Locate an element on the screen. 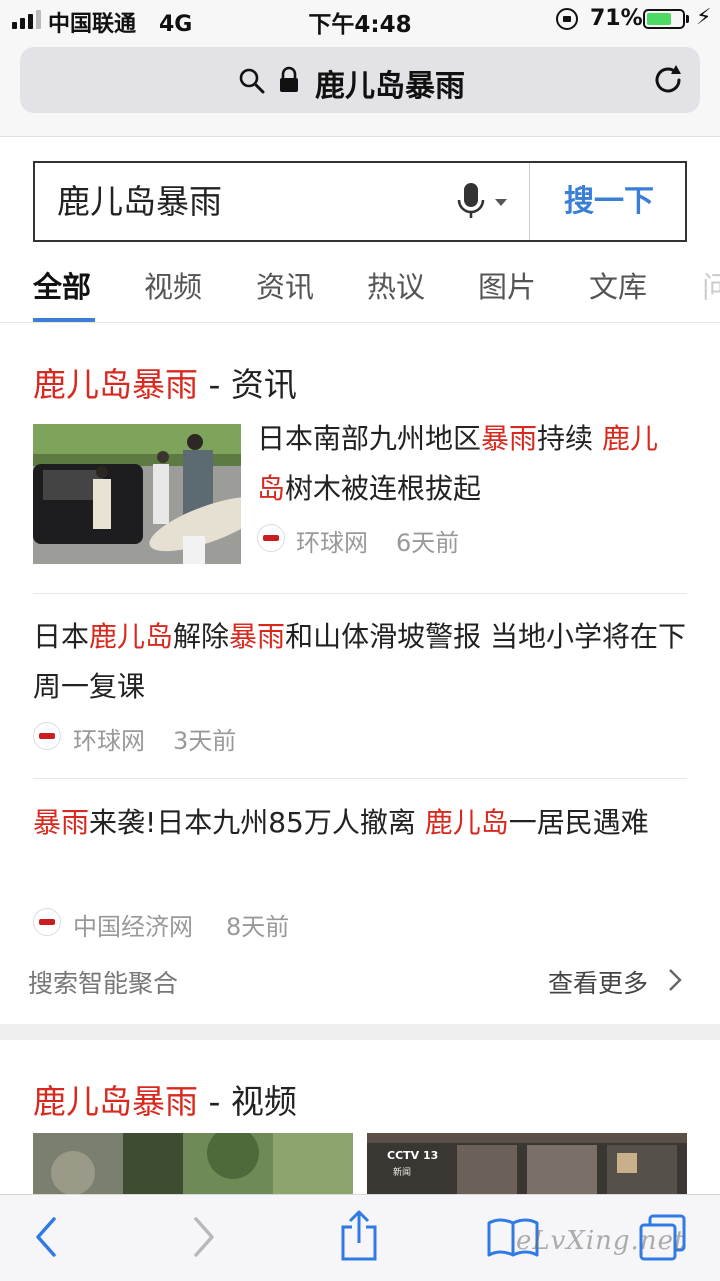  chevron-down-icon is located at coordinates (501, 202).